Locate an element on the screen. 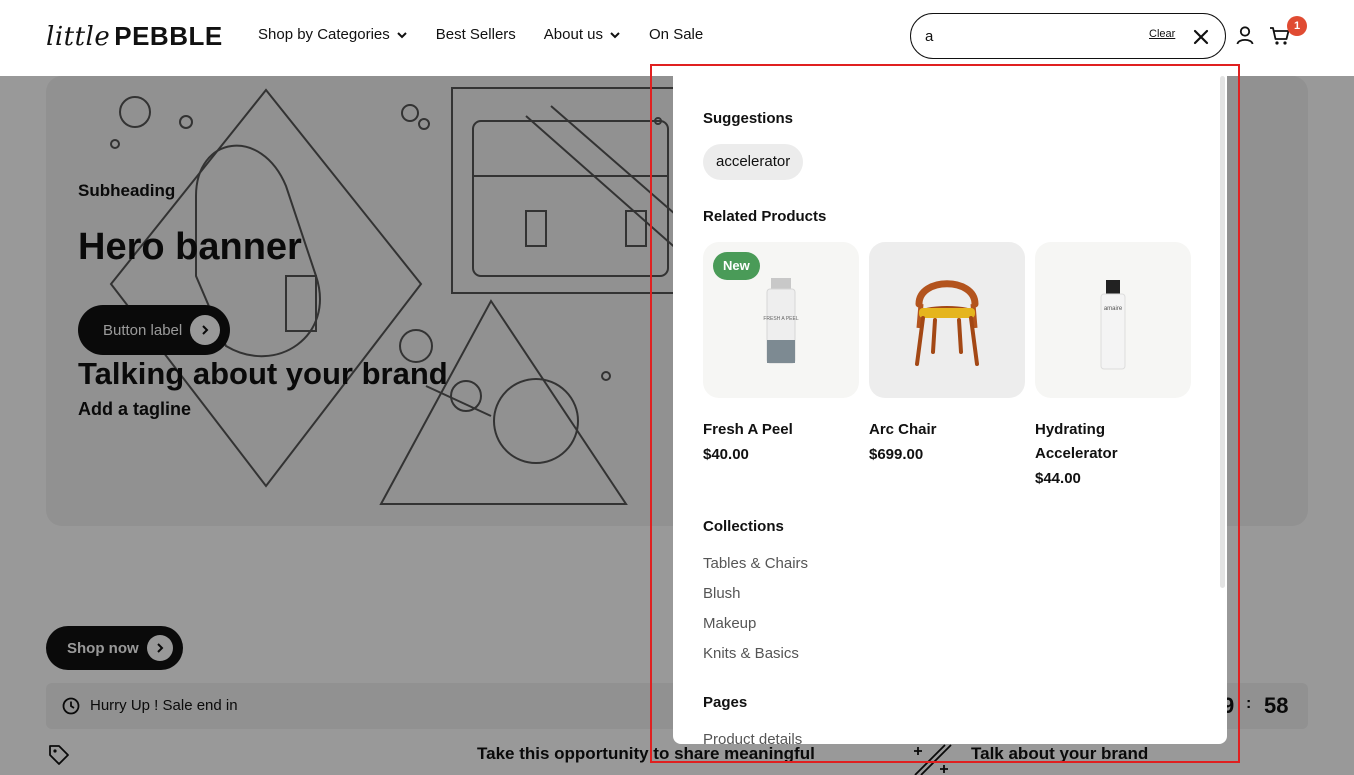 This screenshot has width=1354, height=775. product-card-hydrating-accelerator: amaire Hydrating Accelerator $44.00 is located at coordinates (1113, 364).